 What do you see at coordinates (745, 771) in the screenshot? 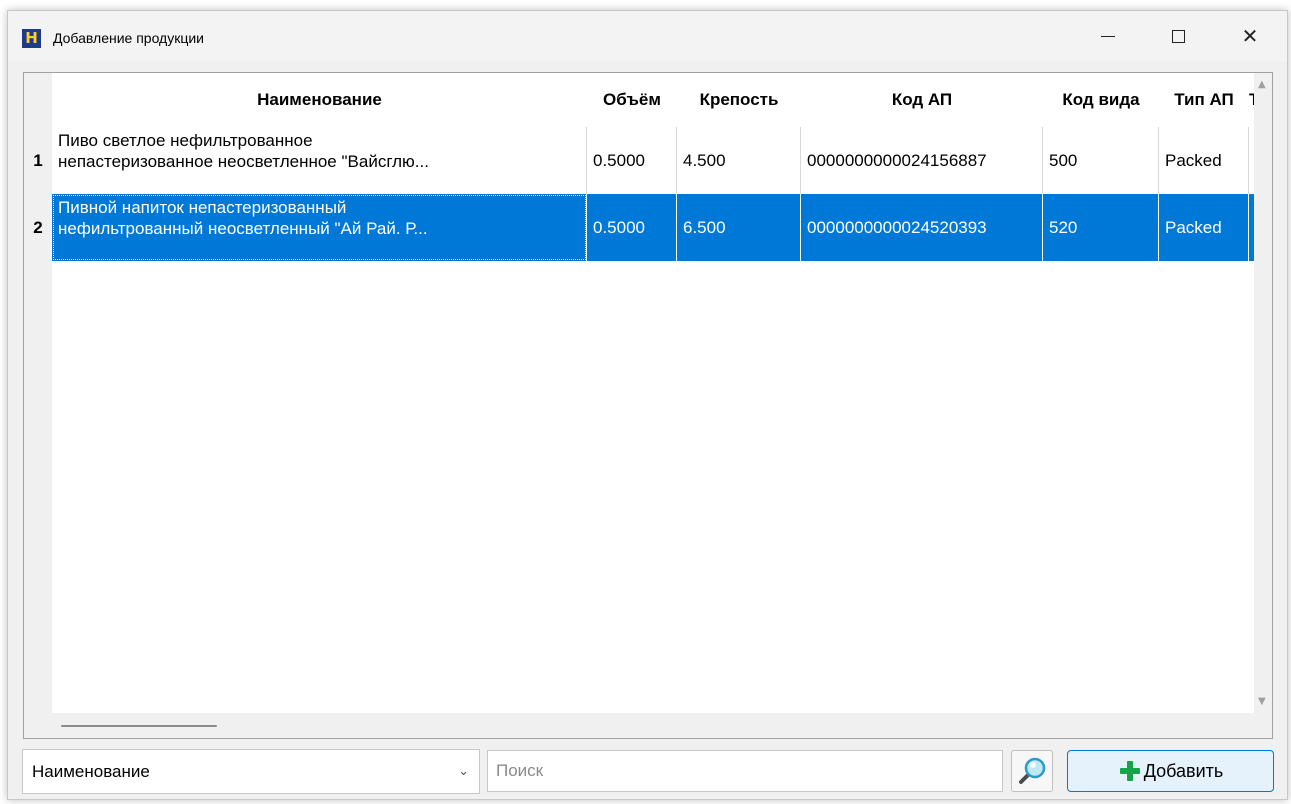
I see `search-input` at bounding box center [745, 771].